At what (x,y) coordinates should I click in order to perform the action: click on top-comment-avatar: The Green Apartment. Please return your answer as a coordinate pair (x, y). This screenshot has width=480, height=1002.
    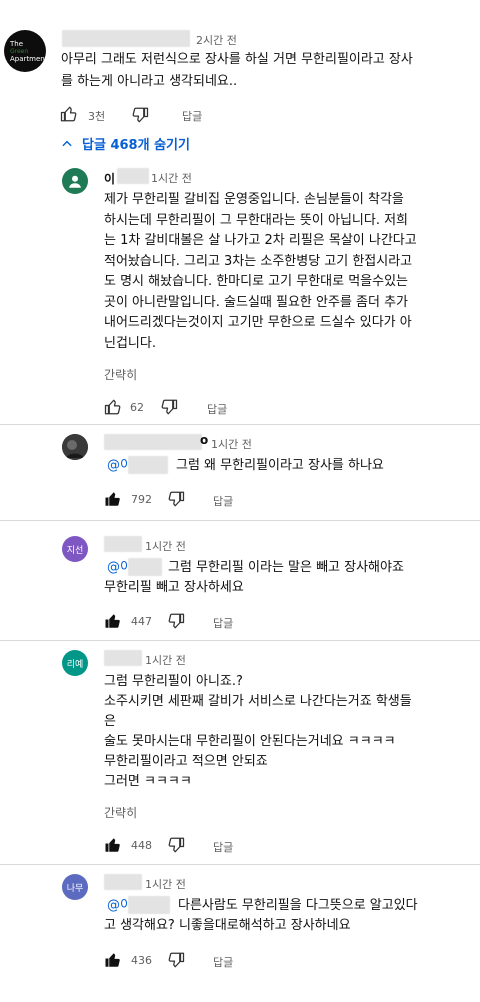
    Looking at the image, I should click on (25, 51).